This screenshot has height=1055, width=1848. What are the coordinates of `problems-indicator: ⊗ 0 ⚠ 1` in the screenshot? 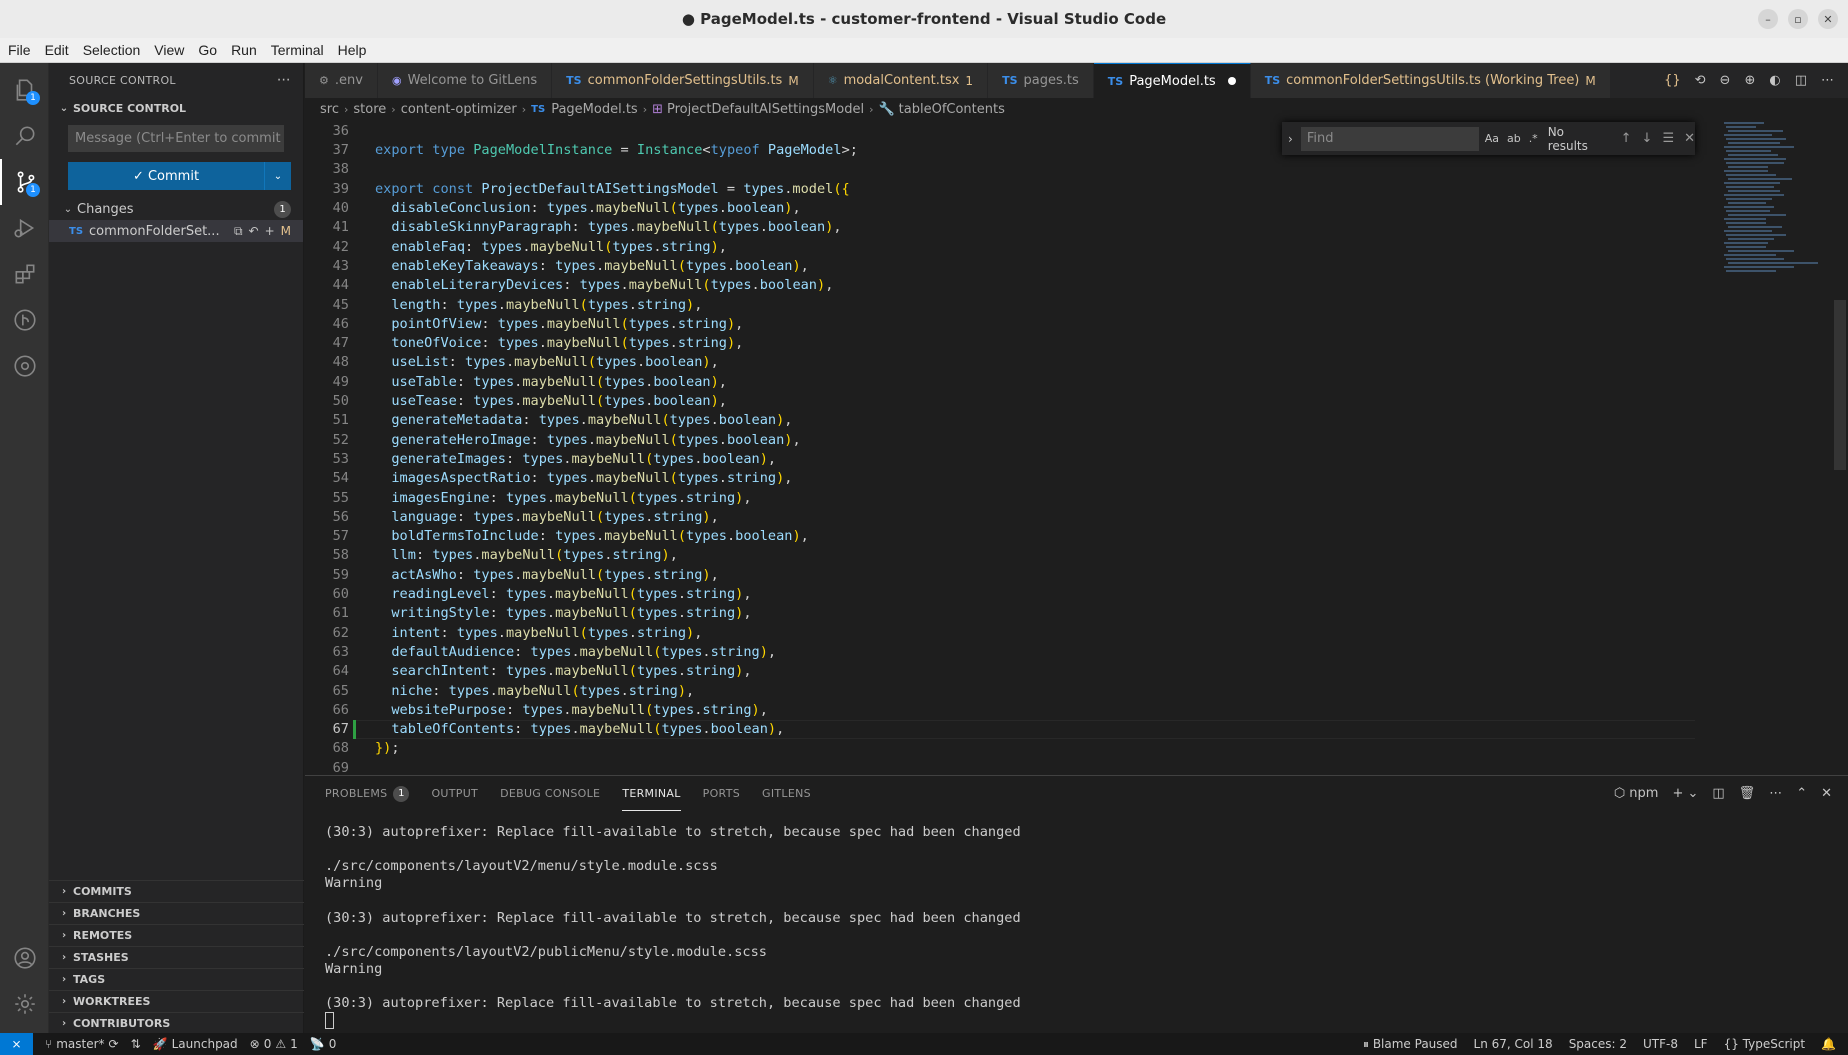 It's located at (274, 1044).